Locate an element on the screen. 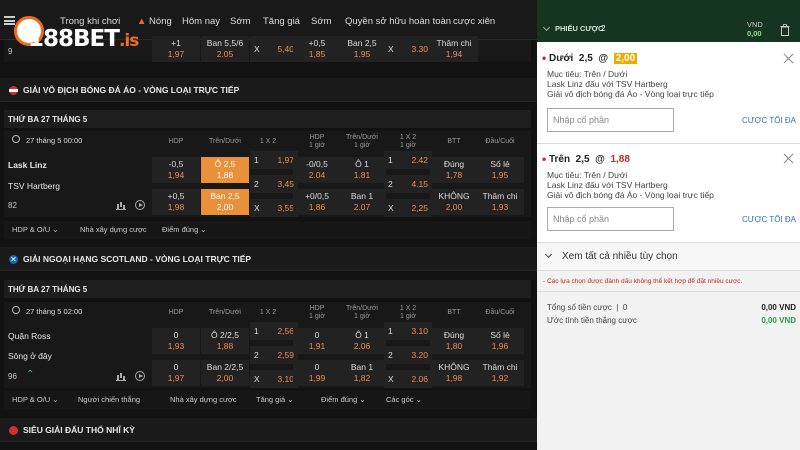 This screenshot has width=800, height=450. odds-cell: Ban 1 1,82 is located at coordinates (362, 373).